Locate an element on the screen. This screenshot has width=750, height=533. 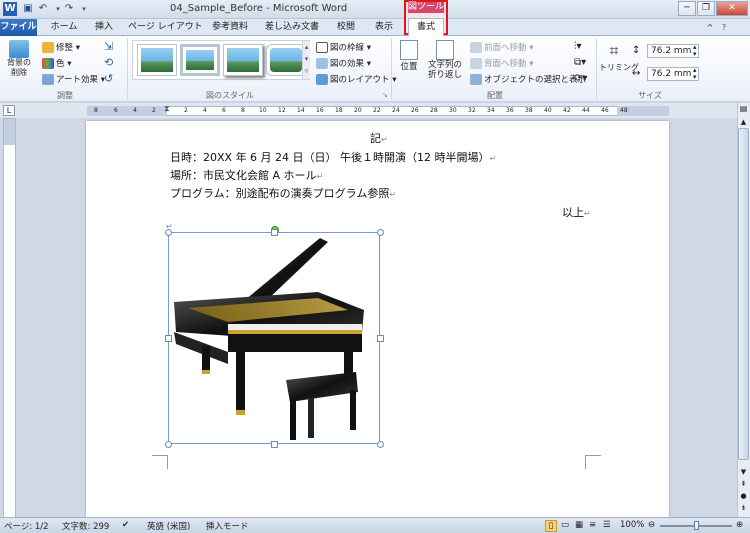
scroll-up-icon: ▲ is located at coordinates (743, 123).